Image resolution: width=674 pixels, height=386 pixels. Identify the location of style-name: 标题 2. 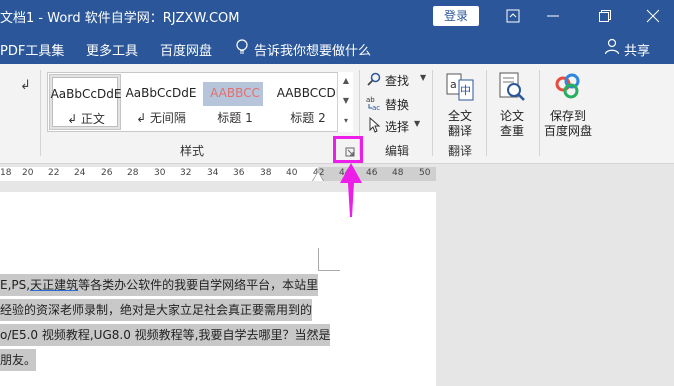
(308, 118).